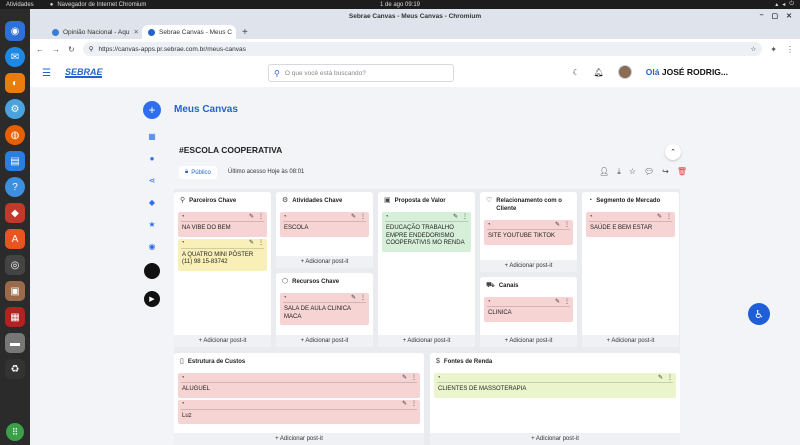 The image size is (800, 445). Describe the element at coordinates (775, 16) in the screenshot. I see `maximize-icon: ▢` at that location.